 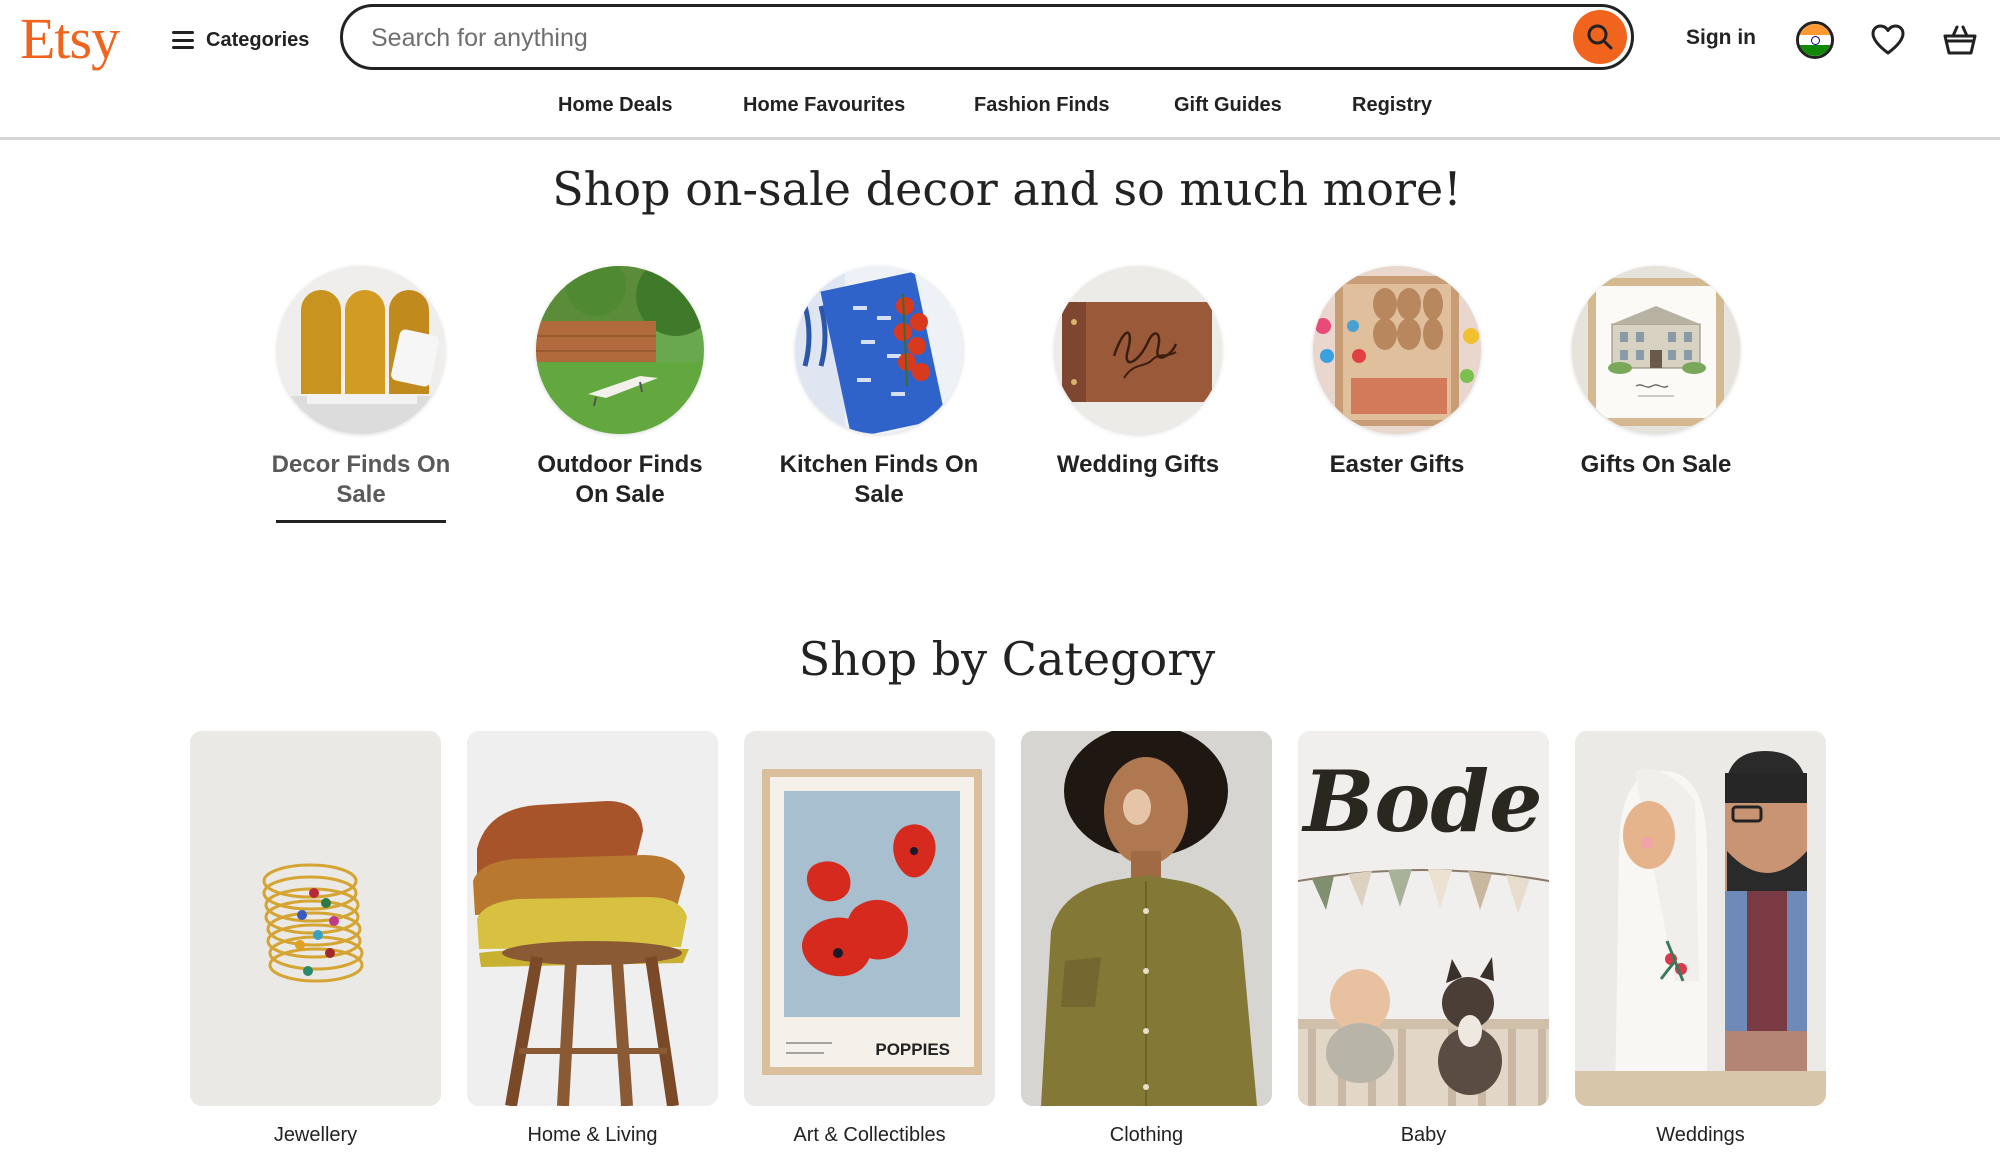 I want to click on category-card-weddings: Weddings, so click(x=1700, y=939).